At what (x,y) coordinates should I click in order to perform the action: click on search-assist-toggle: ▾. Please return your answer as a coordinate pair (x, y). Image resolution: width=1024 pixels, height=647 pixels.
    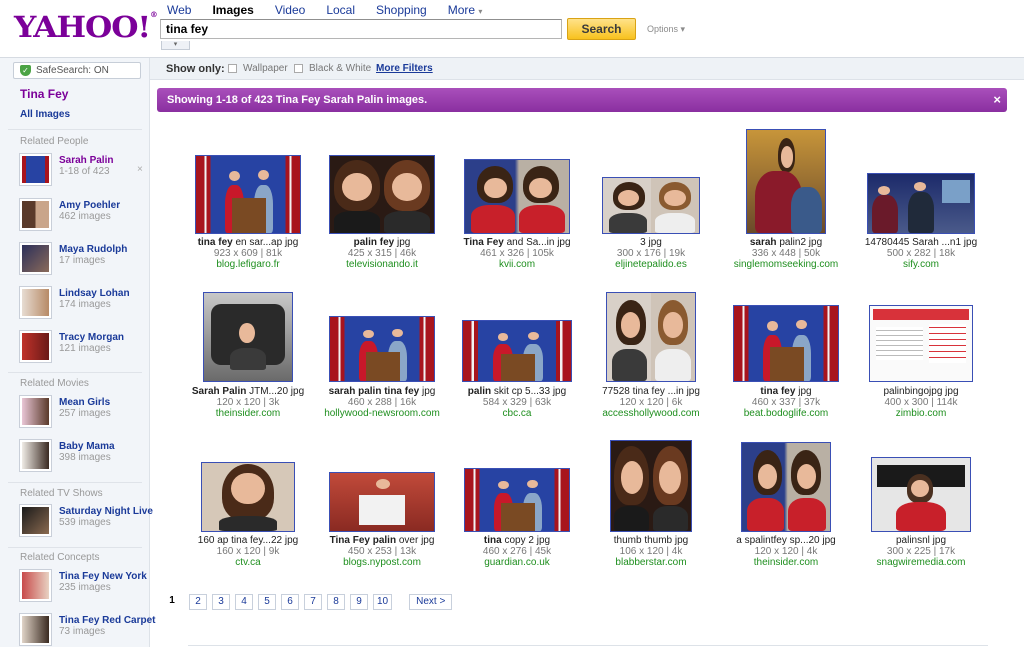
    Looking at the image, I should click on (175, 45).